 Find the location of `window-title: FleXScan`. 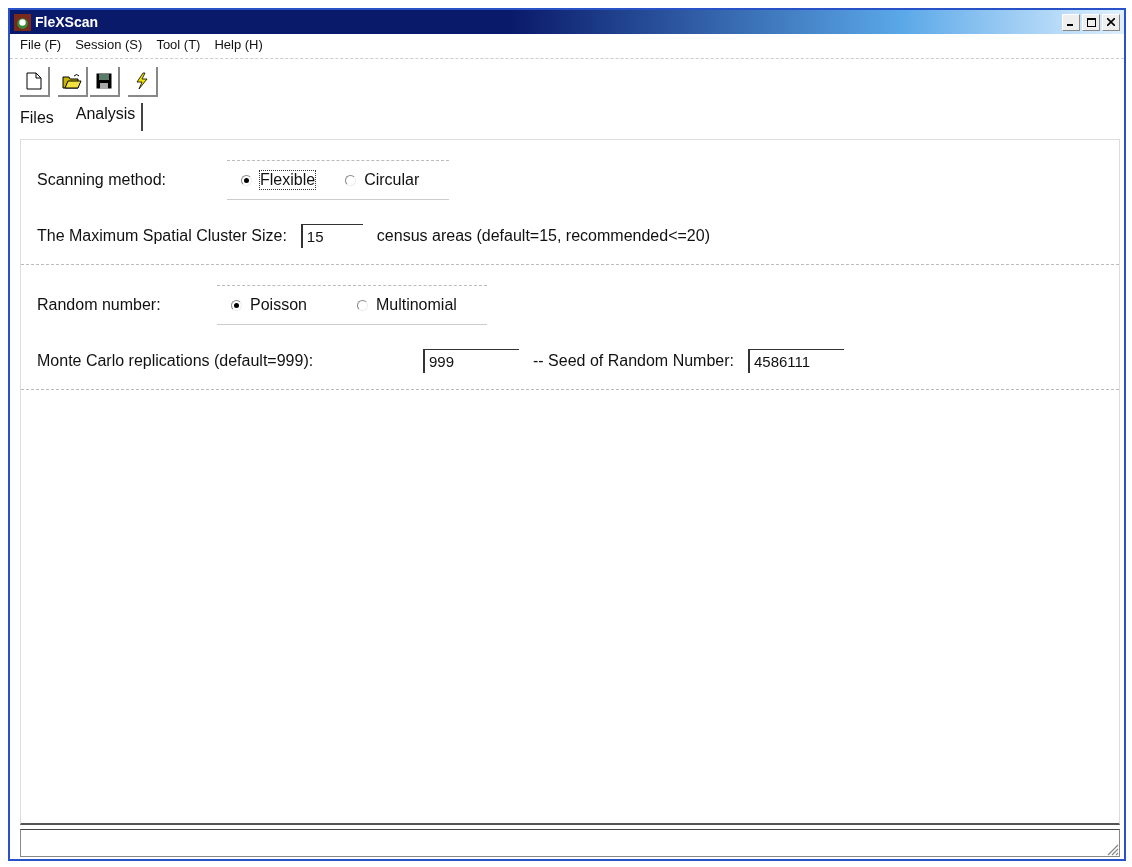

window-title: FleXScan is located at coordinates (67, 22).